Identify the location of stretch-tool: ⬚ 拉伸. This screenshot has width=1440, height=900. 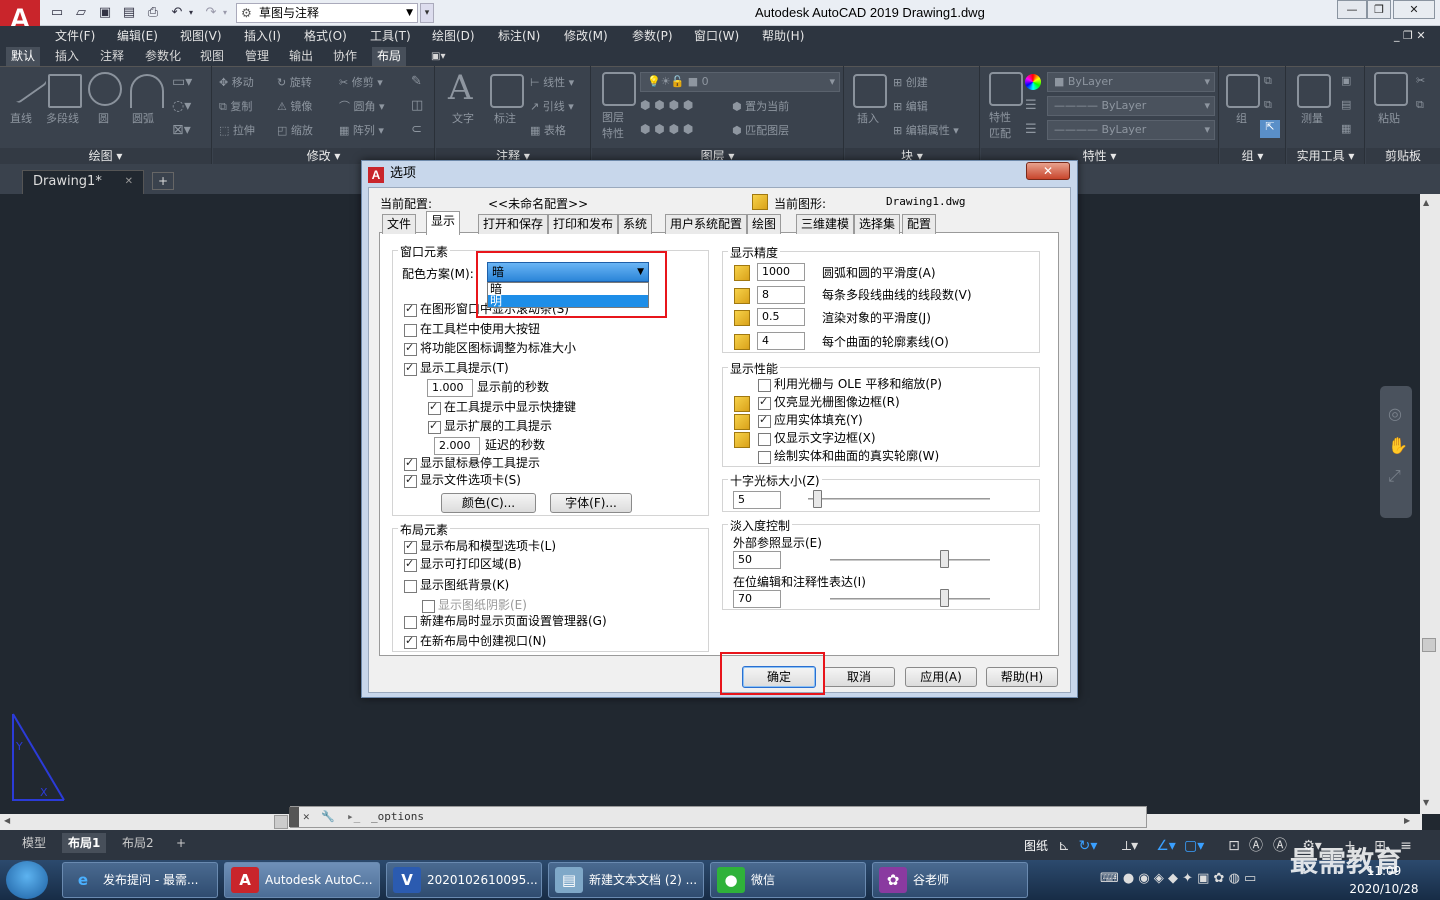
(237, 130).